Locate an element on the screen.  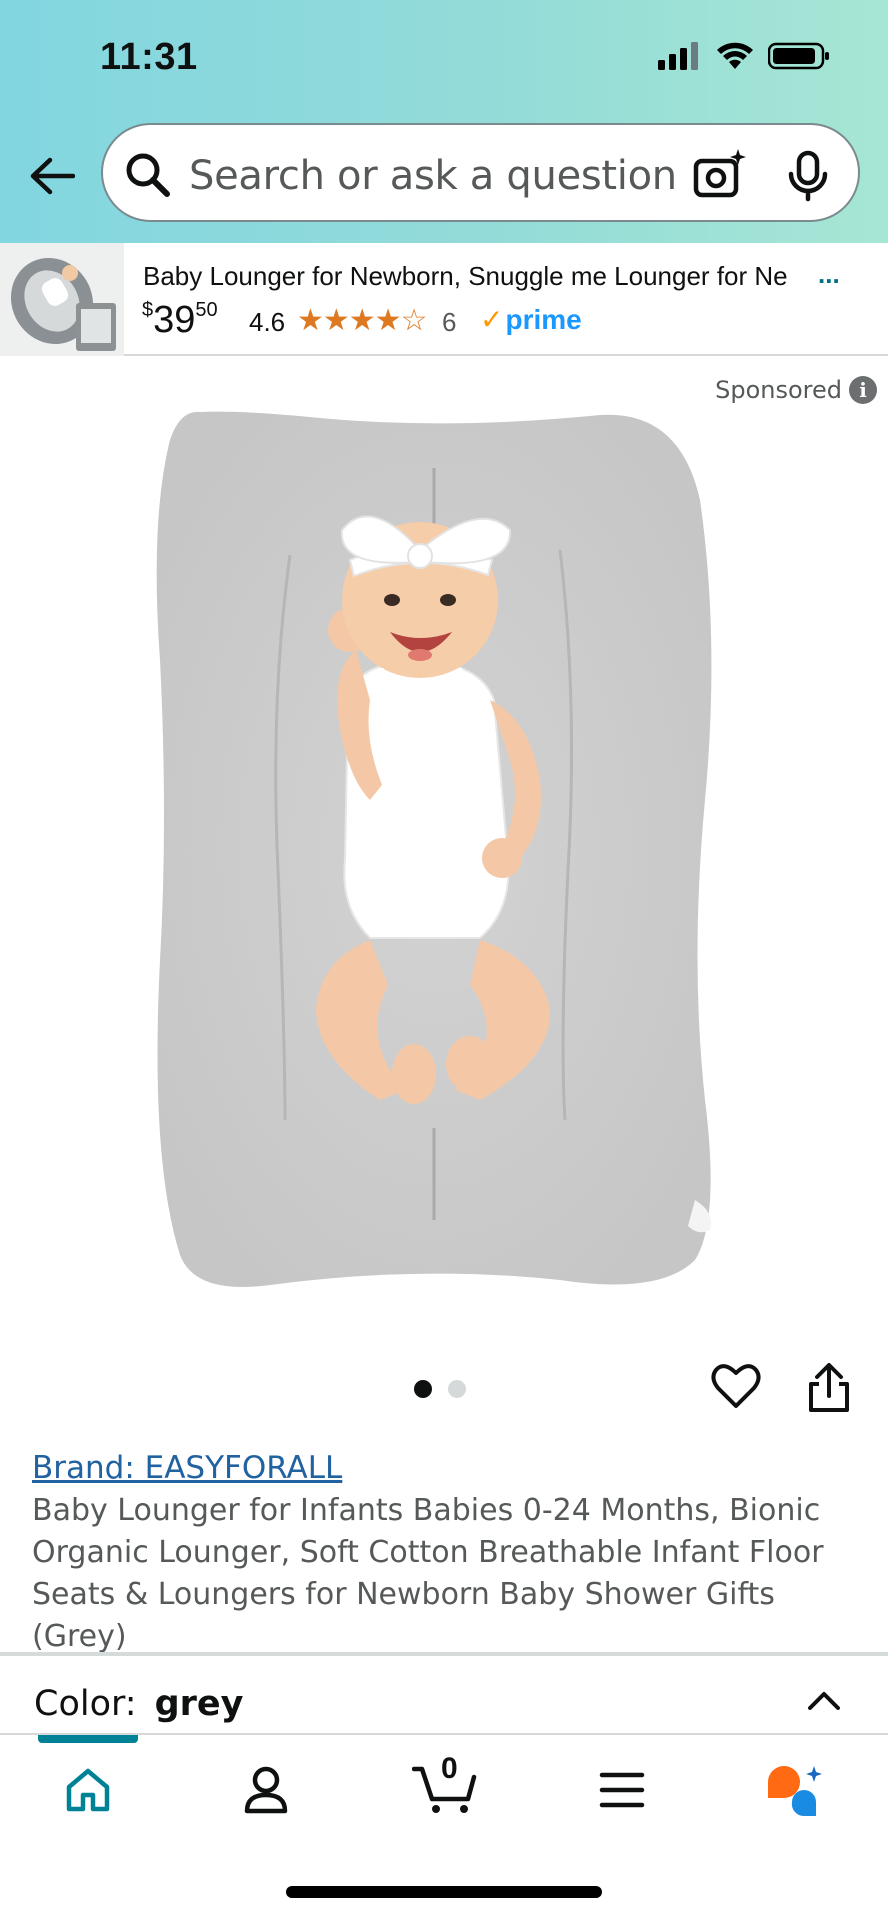
camera-icon is located at coordinates (720, 175).